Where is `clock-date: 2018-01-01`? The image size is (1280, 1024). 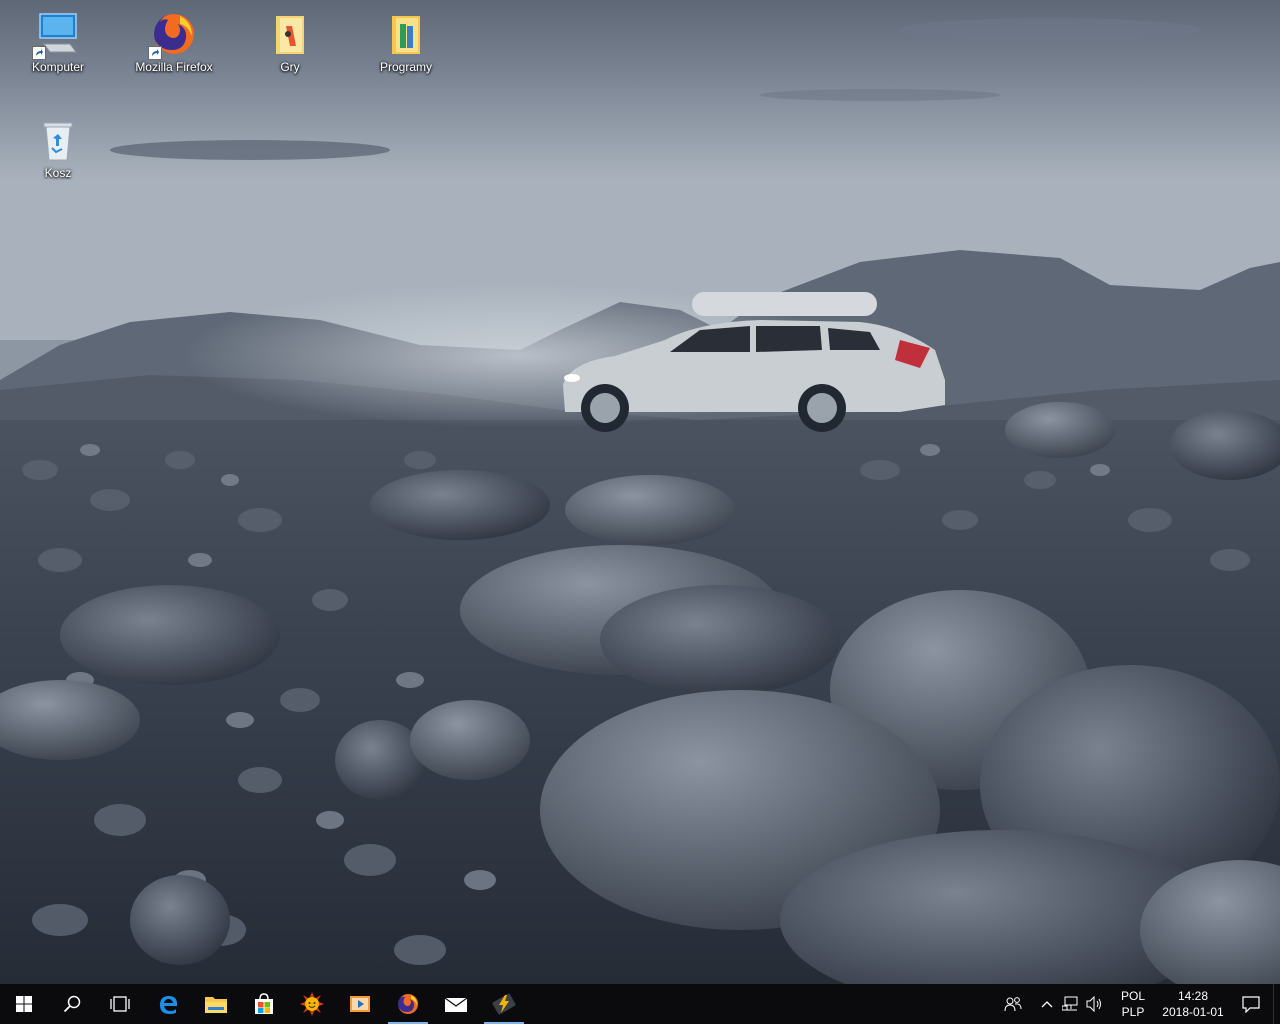
clock-date: 2018-01-01 is located at coordinates (1193, 1012).